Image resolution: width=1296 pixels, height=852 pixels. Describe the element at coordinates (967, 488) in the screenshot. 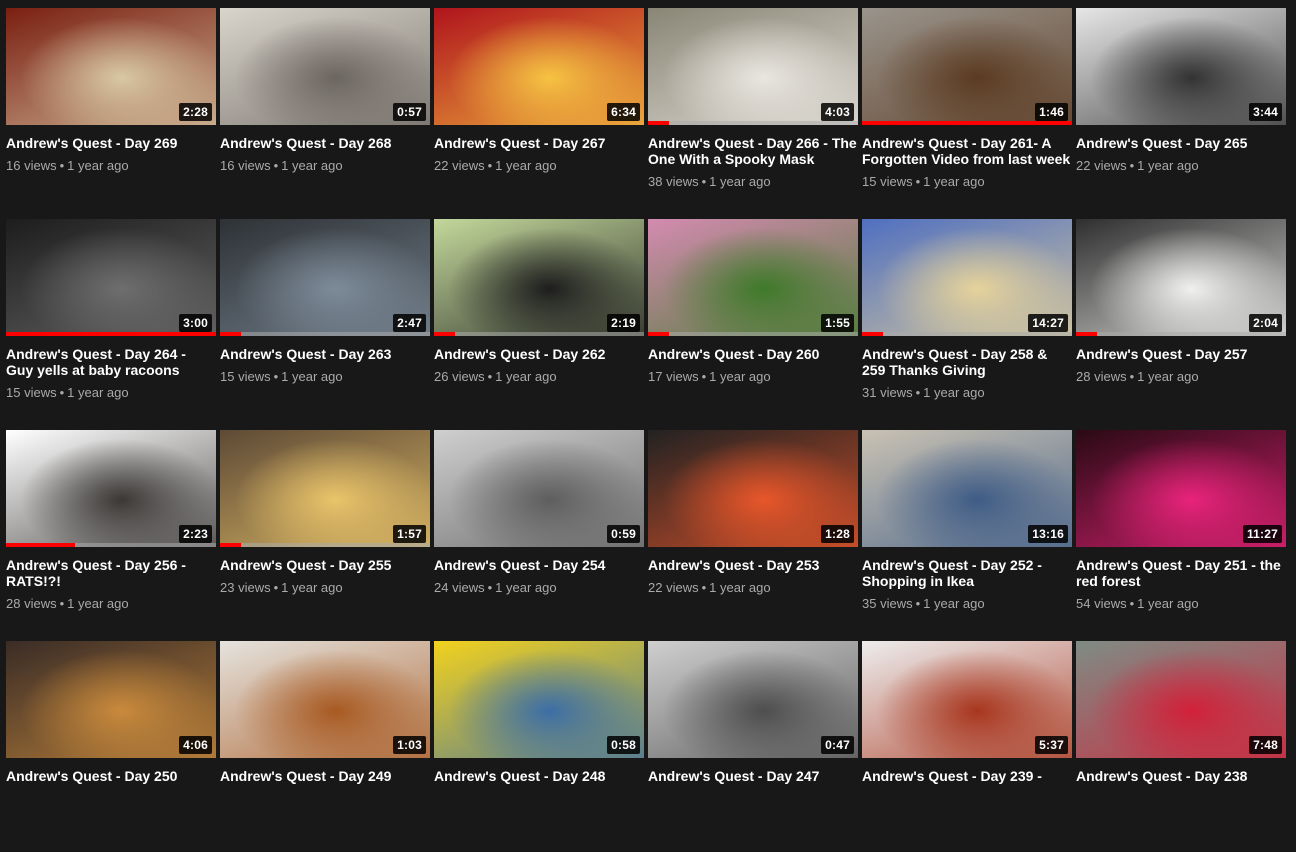

I see `video-thumbnail: 13:16` at that location.